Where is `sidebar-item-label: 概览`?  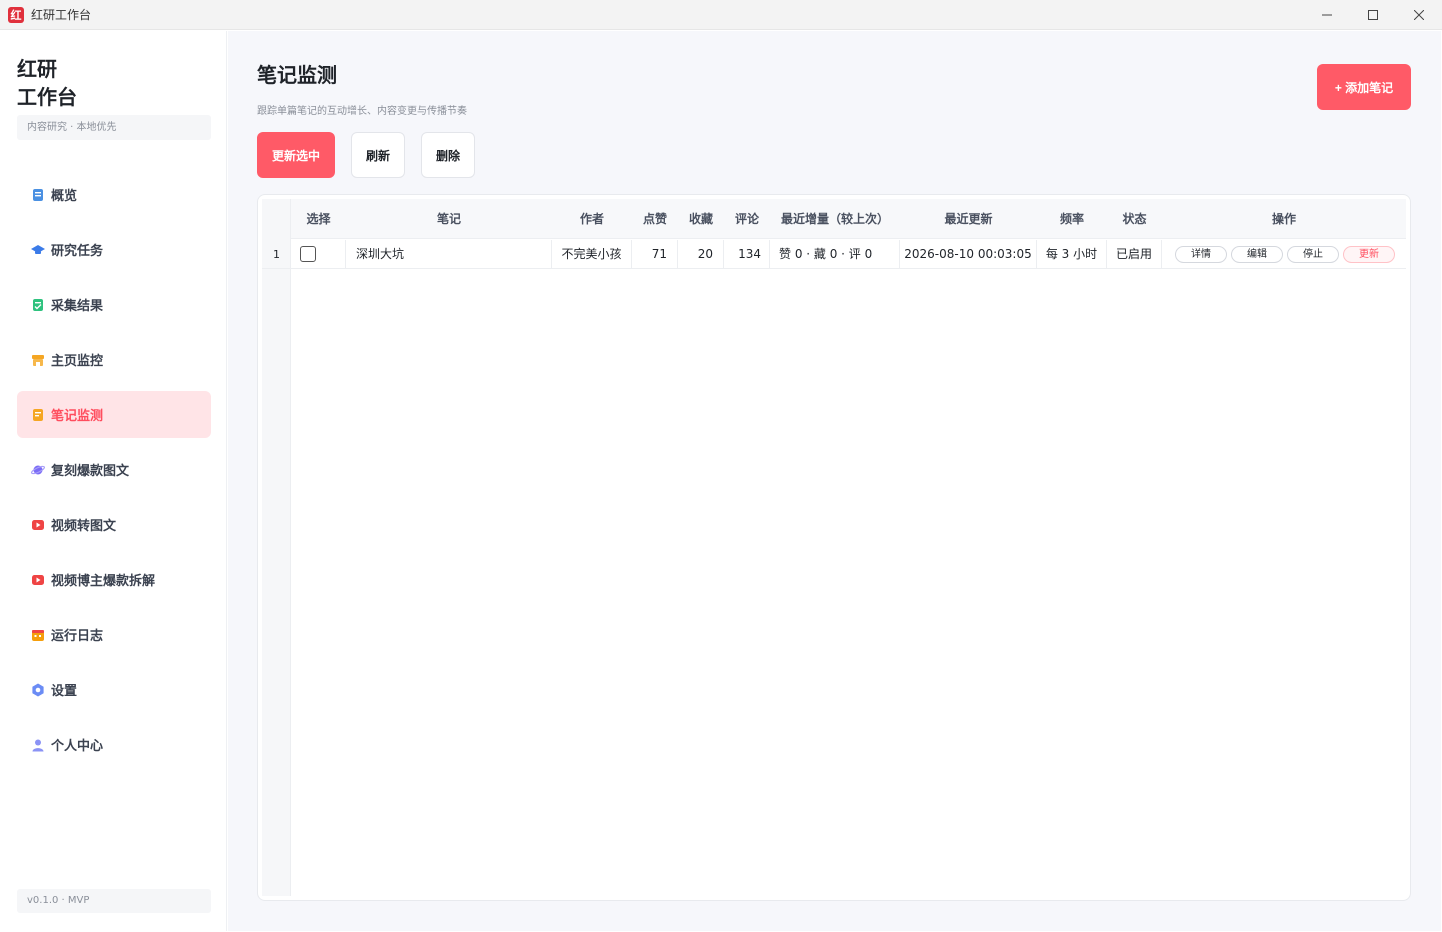
sidebar-item-label: 概览 is located at coordinates (64, 196).